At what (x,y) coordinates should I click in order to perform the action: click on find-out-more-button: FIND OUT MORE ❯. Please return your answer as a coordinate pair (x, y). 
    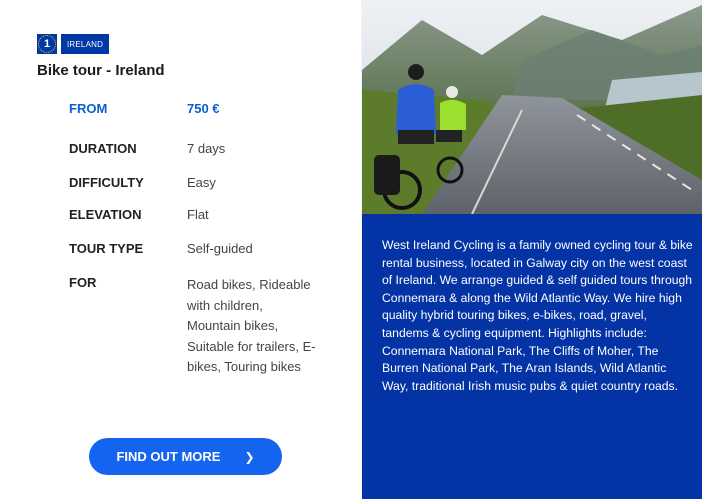
    Looking at the image, I should click on (185, 456).